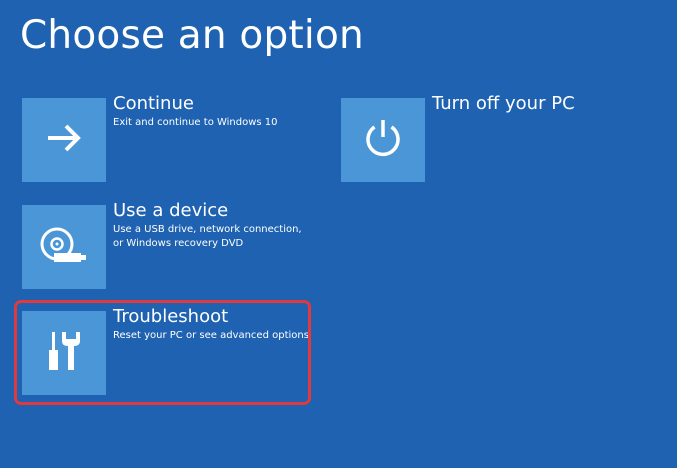  I want to click on continue-tile, so click(64, 140).